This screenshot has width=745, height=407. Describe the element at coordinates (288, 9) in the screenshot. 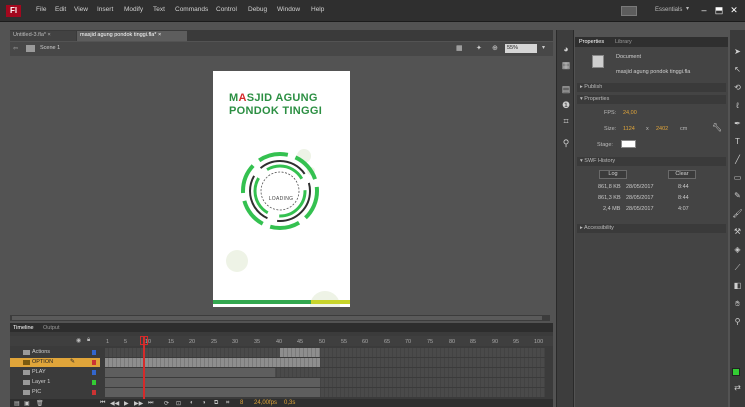

I see `menu-window: Window` at that location.